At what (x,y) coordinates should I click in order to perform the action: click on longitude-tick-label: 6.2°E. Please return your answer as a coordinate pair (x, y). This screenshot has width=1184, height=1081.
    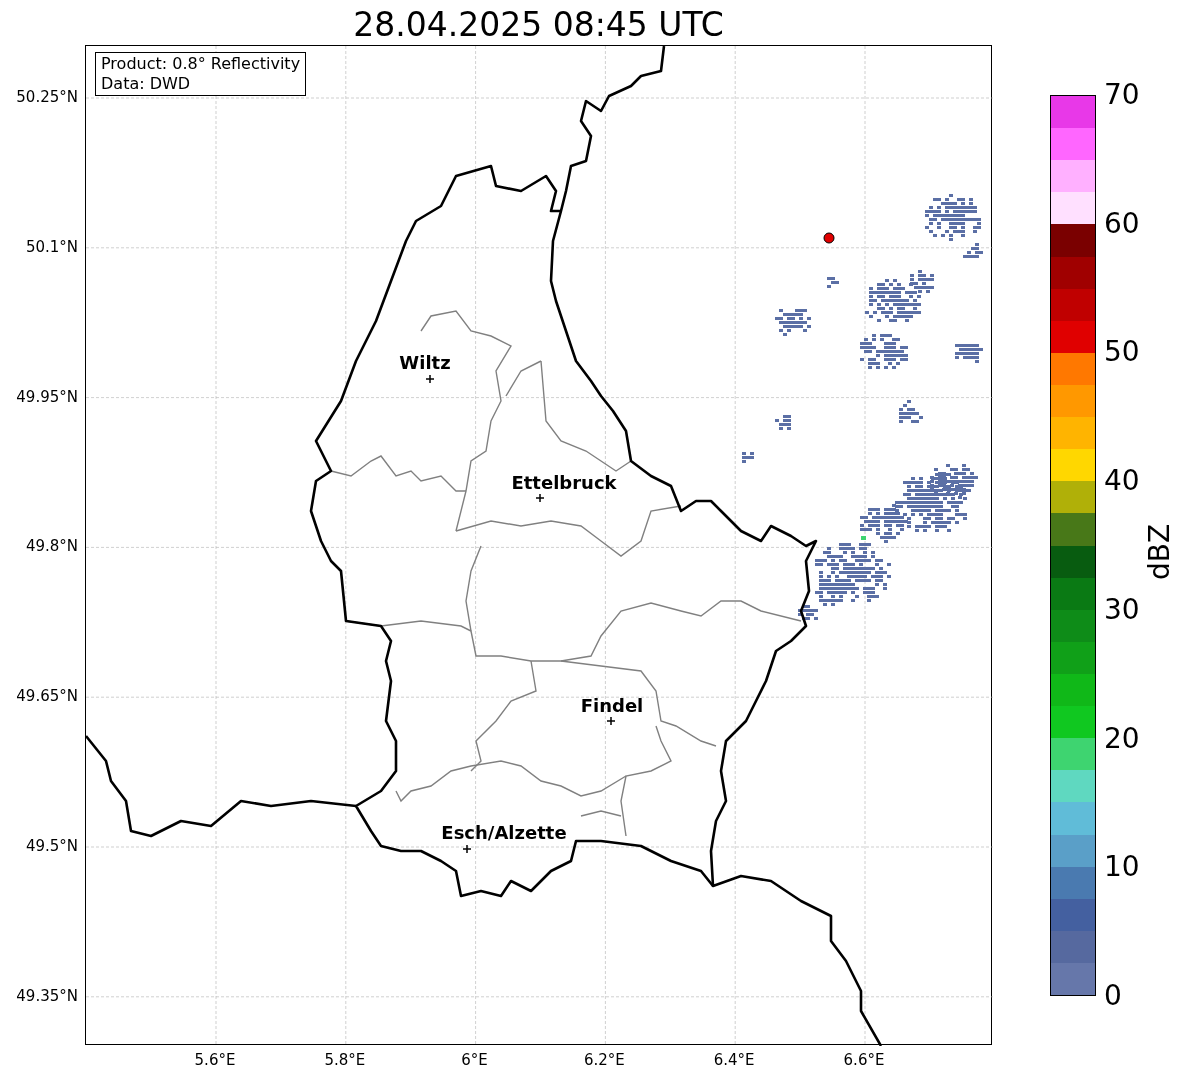
    Looking at the image, I should click on (604, 1060).